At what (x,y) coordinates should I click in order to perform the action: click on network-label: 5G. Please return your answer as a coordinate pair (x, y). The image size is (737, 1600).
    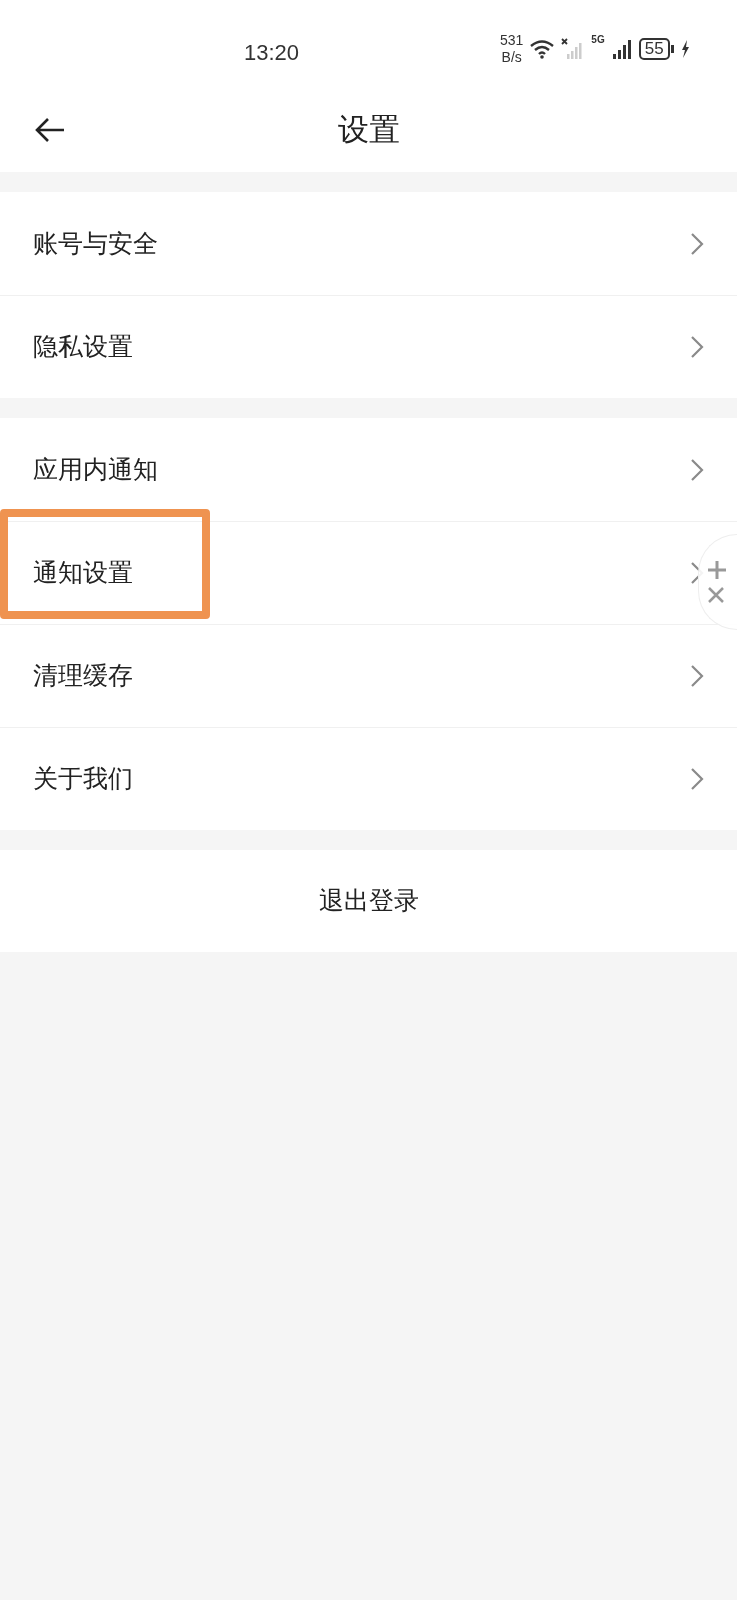
    Looking at the image, I should click on (598, 40).